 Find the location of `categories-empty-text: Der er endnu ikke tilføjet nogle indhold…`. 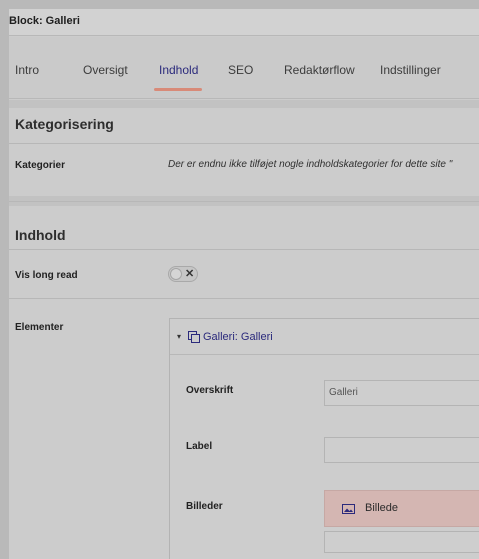

categories-empty-text: Der er endnu ikke tilføjet nogle indhold… is located at coordinates (310, 164).